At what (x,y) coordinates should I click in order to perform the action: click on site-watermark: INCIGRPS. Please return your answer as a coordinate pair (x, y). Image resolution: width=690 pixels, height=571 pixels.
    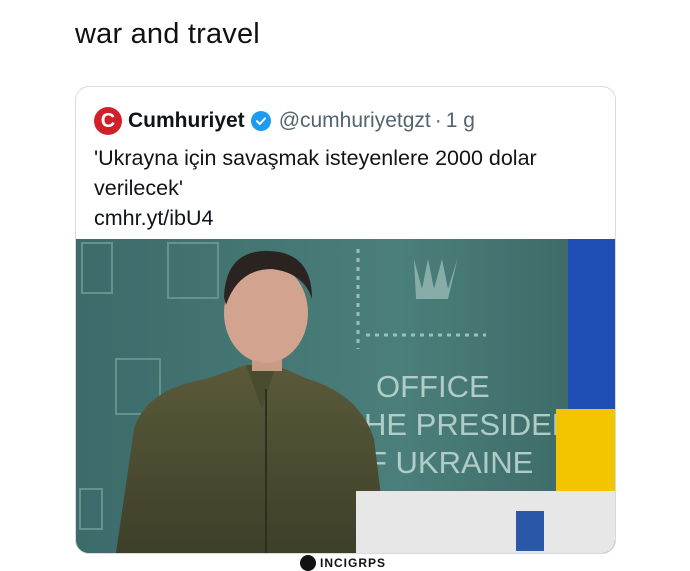
    Looking at the image, I should click on (343, 563).